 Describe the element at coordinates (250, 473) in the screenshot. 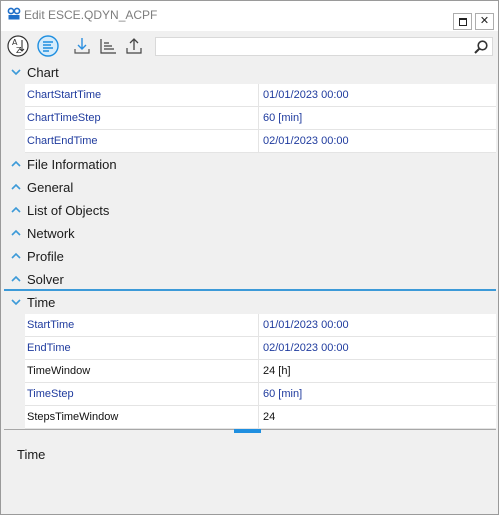

I see `help-panel: Time` at that location.